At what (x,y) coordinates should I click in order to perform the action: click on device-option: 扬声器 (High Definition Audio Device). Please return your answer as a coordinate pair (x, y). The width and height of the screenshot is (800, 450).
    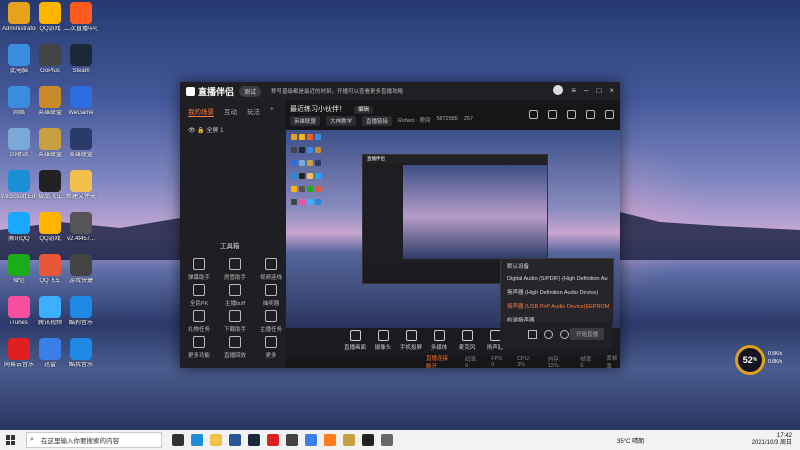
    Looking at the image, I should click on (557, 292).